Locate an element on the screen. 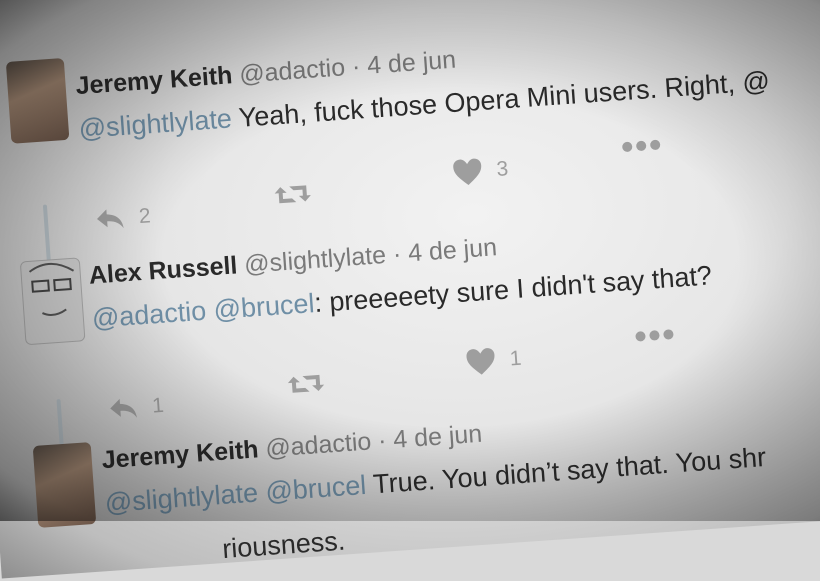  reply-button: 2 is located at coordinates (122, 218).